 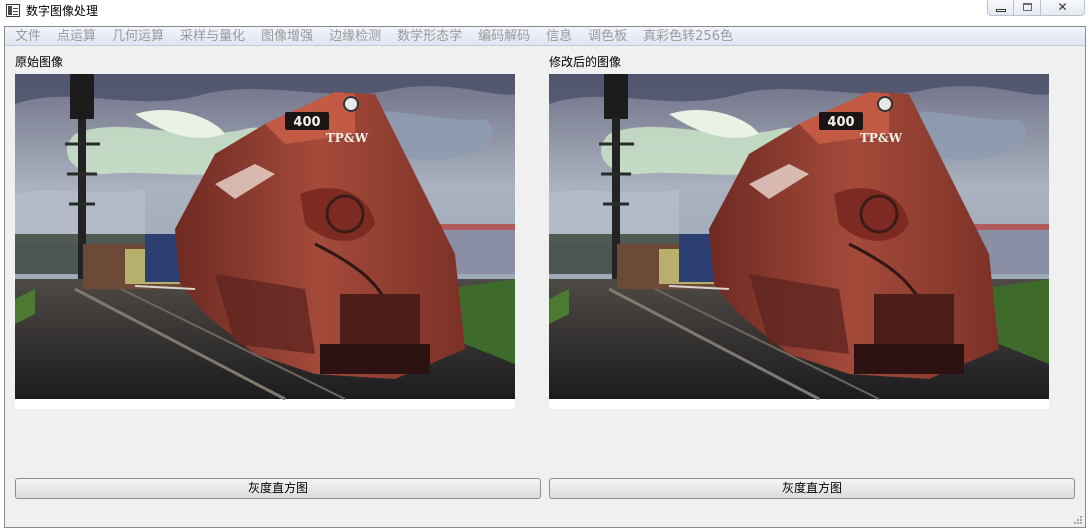 I want to click on original-image-label: 原始图像, so click(x=39, y=62).